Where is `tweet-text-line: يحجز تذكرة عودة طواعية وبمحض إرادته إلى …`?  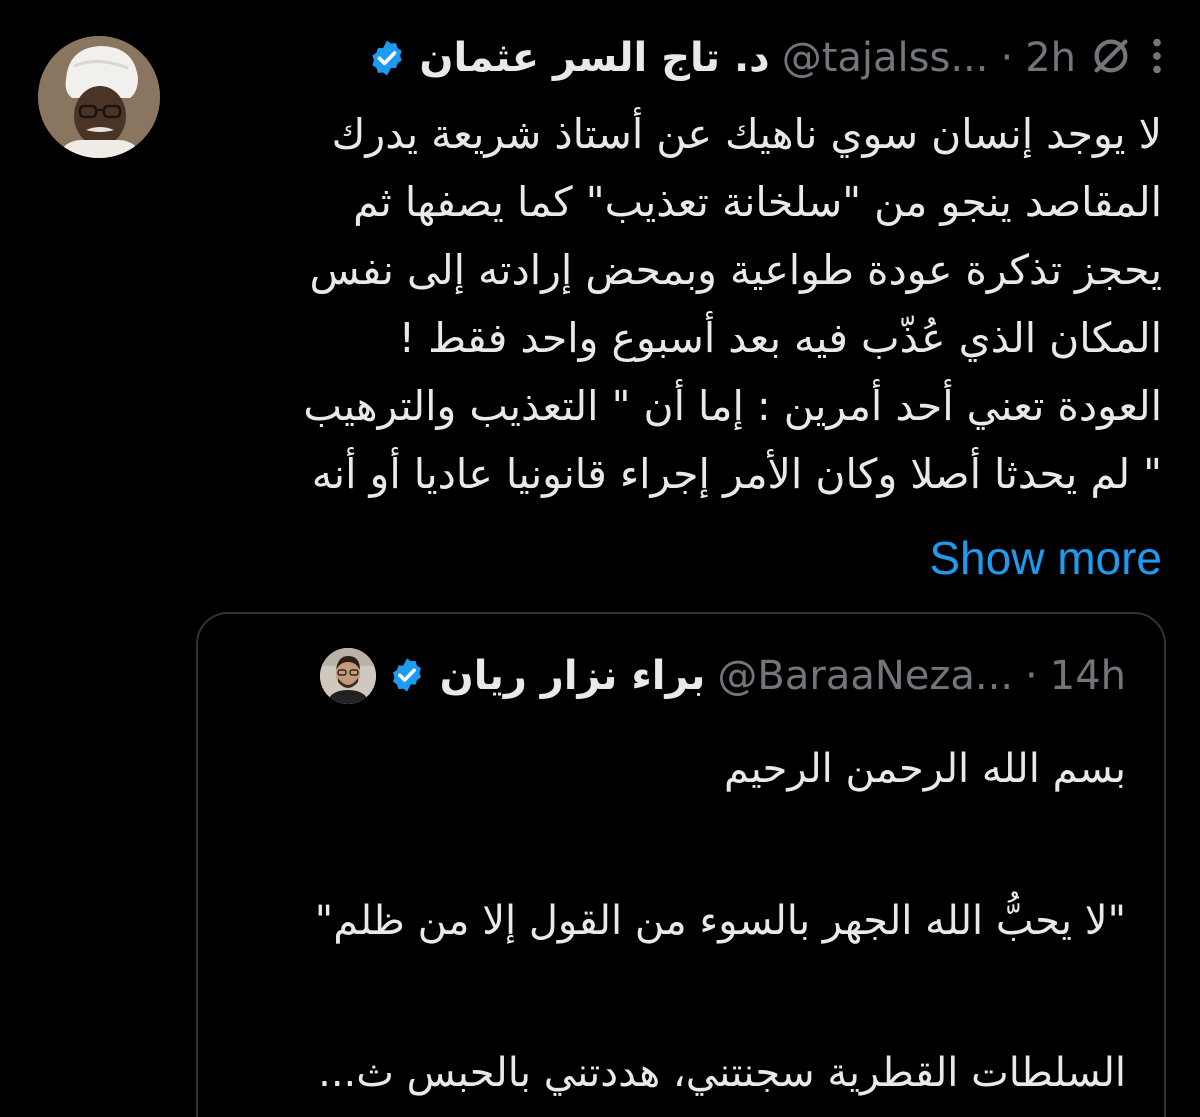
tweet-text-line: يحجز تذكرة عودة طواعية وبمحض إرادته إلى … is located at coordinates (735, 270).